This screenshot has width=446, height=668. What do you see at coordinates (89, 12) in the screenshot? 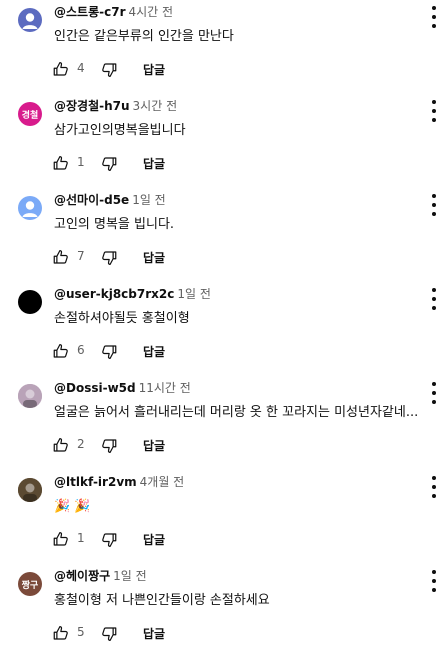
I see `author-name: @스트롱-c7r` at bounding box center [89, 12].